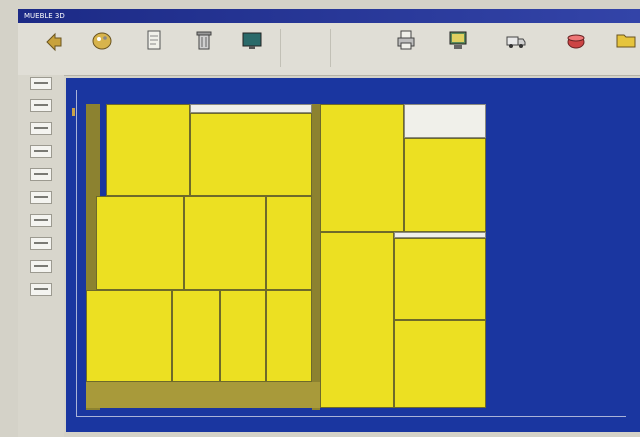  Describe the element at coordinates (406, 40) in the screenshot. I see `printer-icon` at that location.